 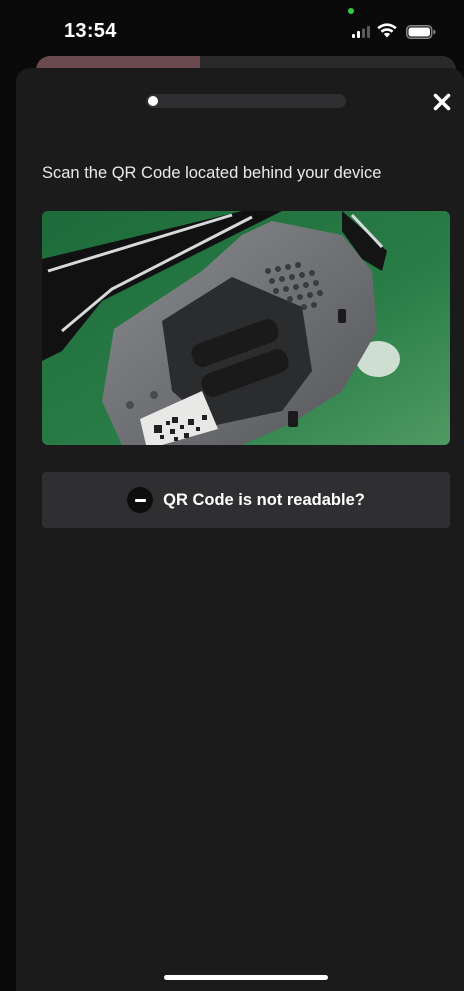 What do you see at coordinates (90, 31) in the screenshot?
I see `status-time: 13:54` at bounding box center [90, 31].